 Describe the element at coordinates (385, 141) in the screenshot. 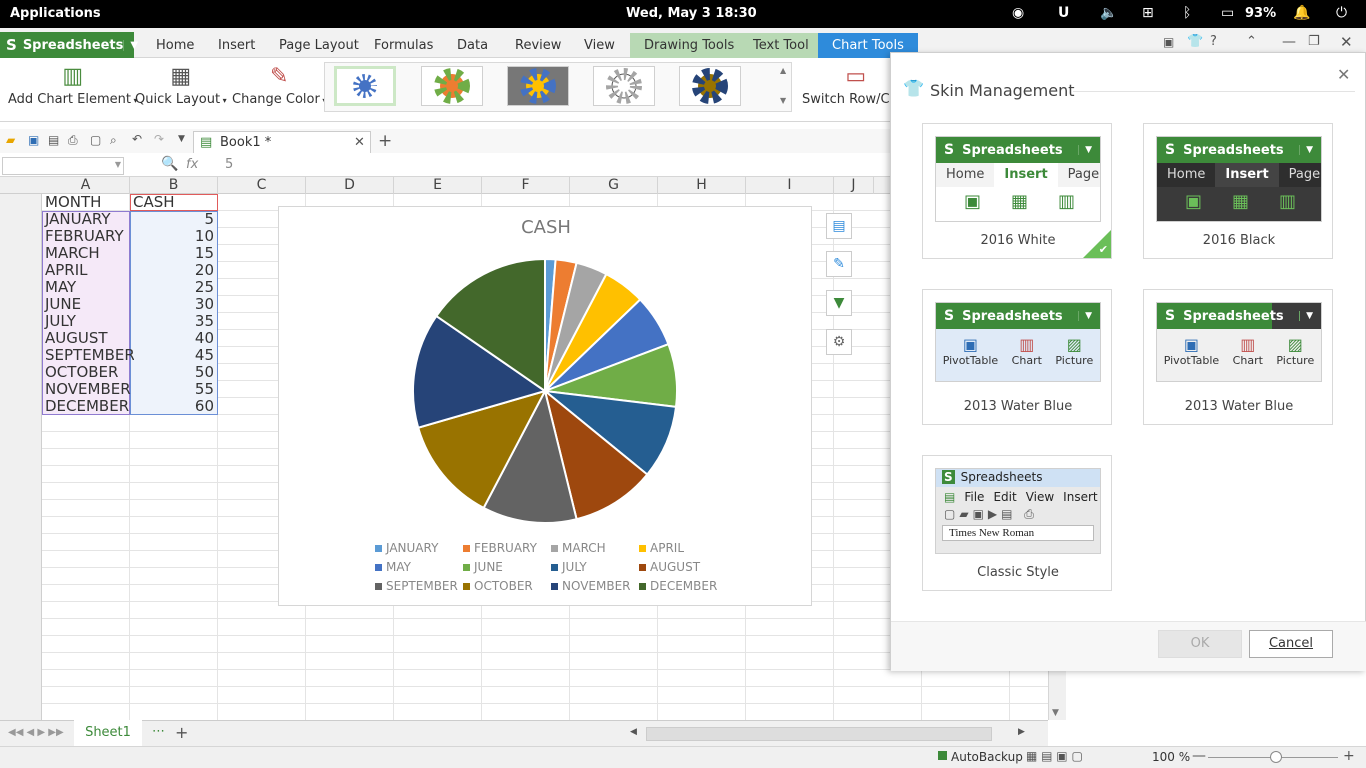

I see `new-tab-icon: +` at that location.